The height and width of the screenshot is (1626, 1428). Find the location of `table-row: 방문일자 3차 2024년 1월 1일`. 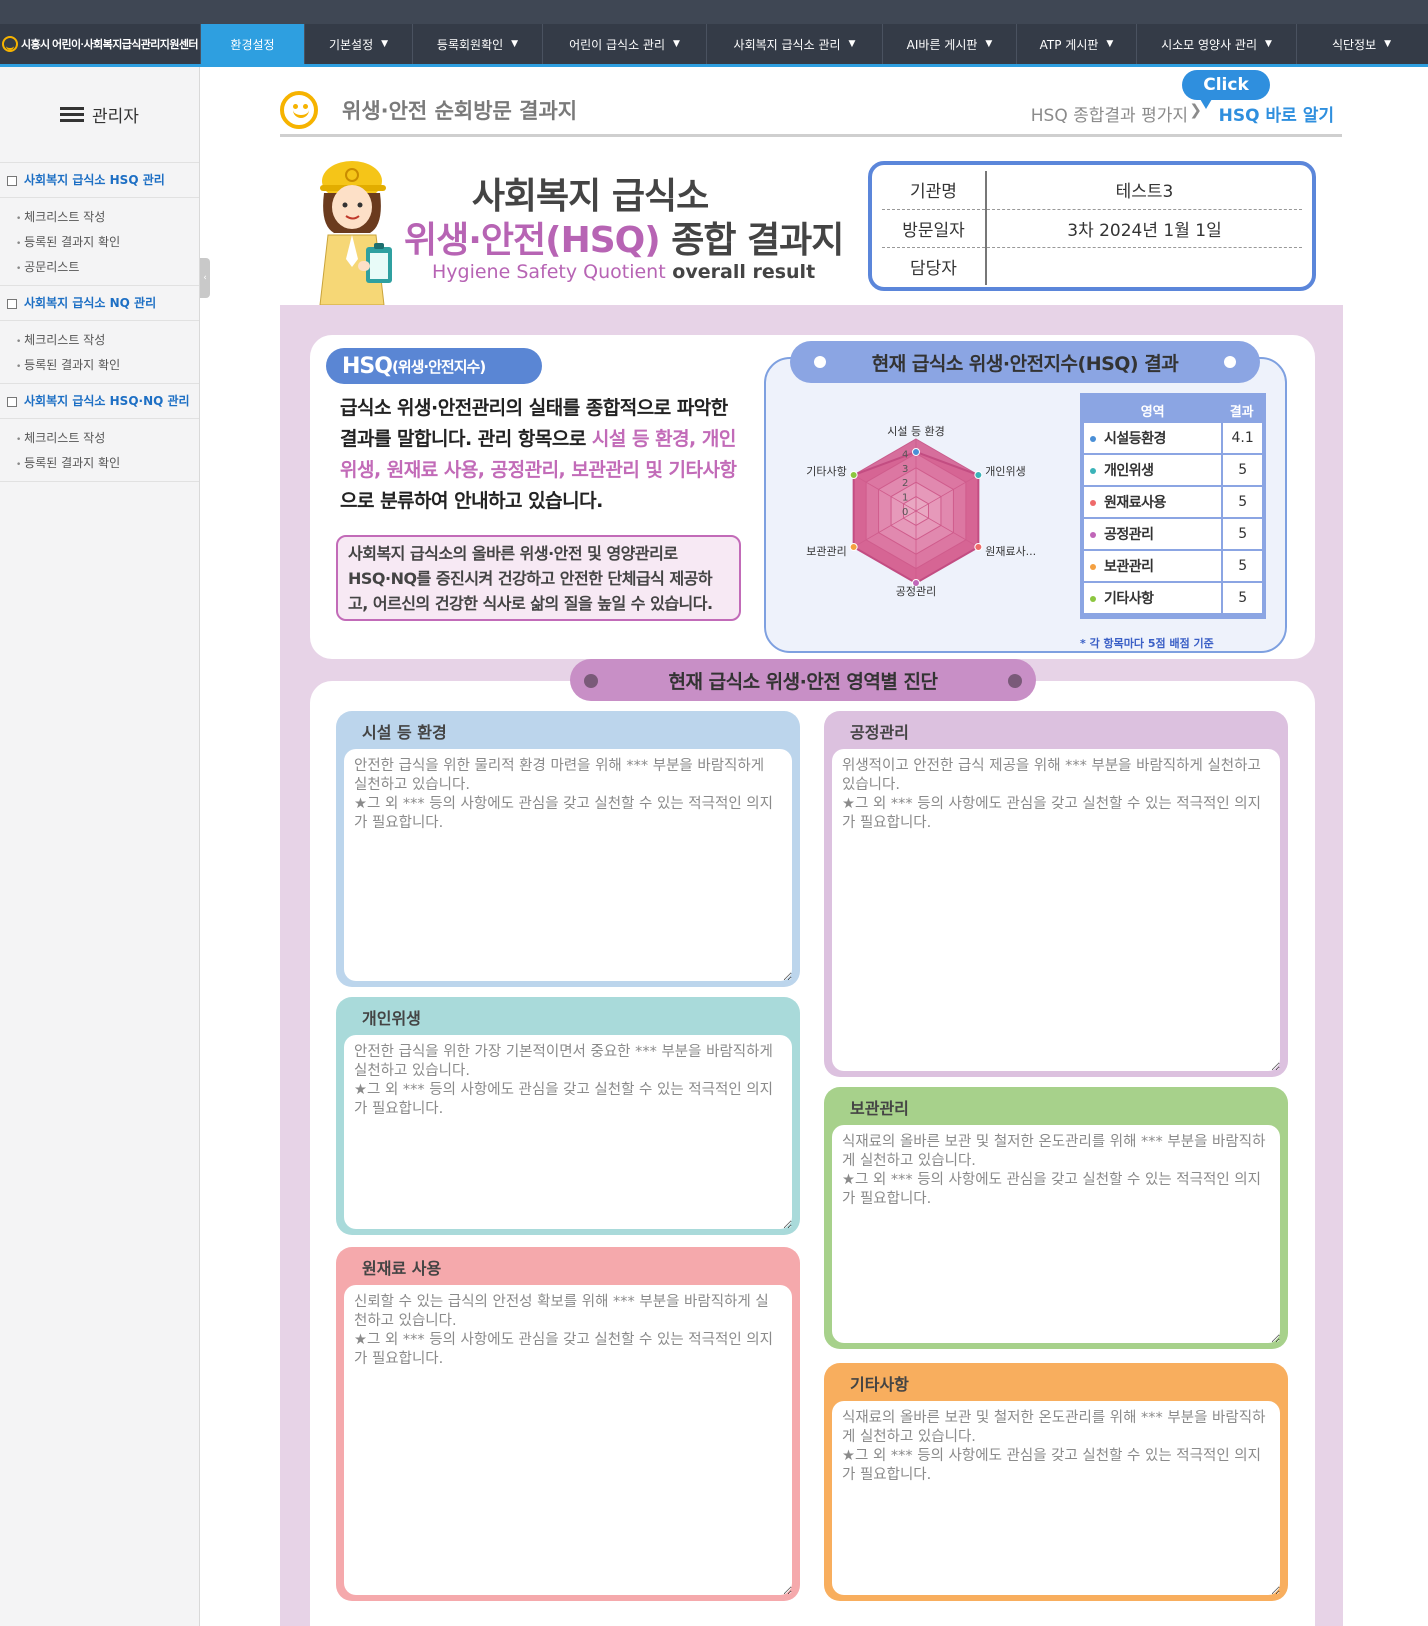

table-row: 방문일자 3차 2024년 1월 1일 is located at coordinates (1092, 228).